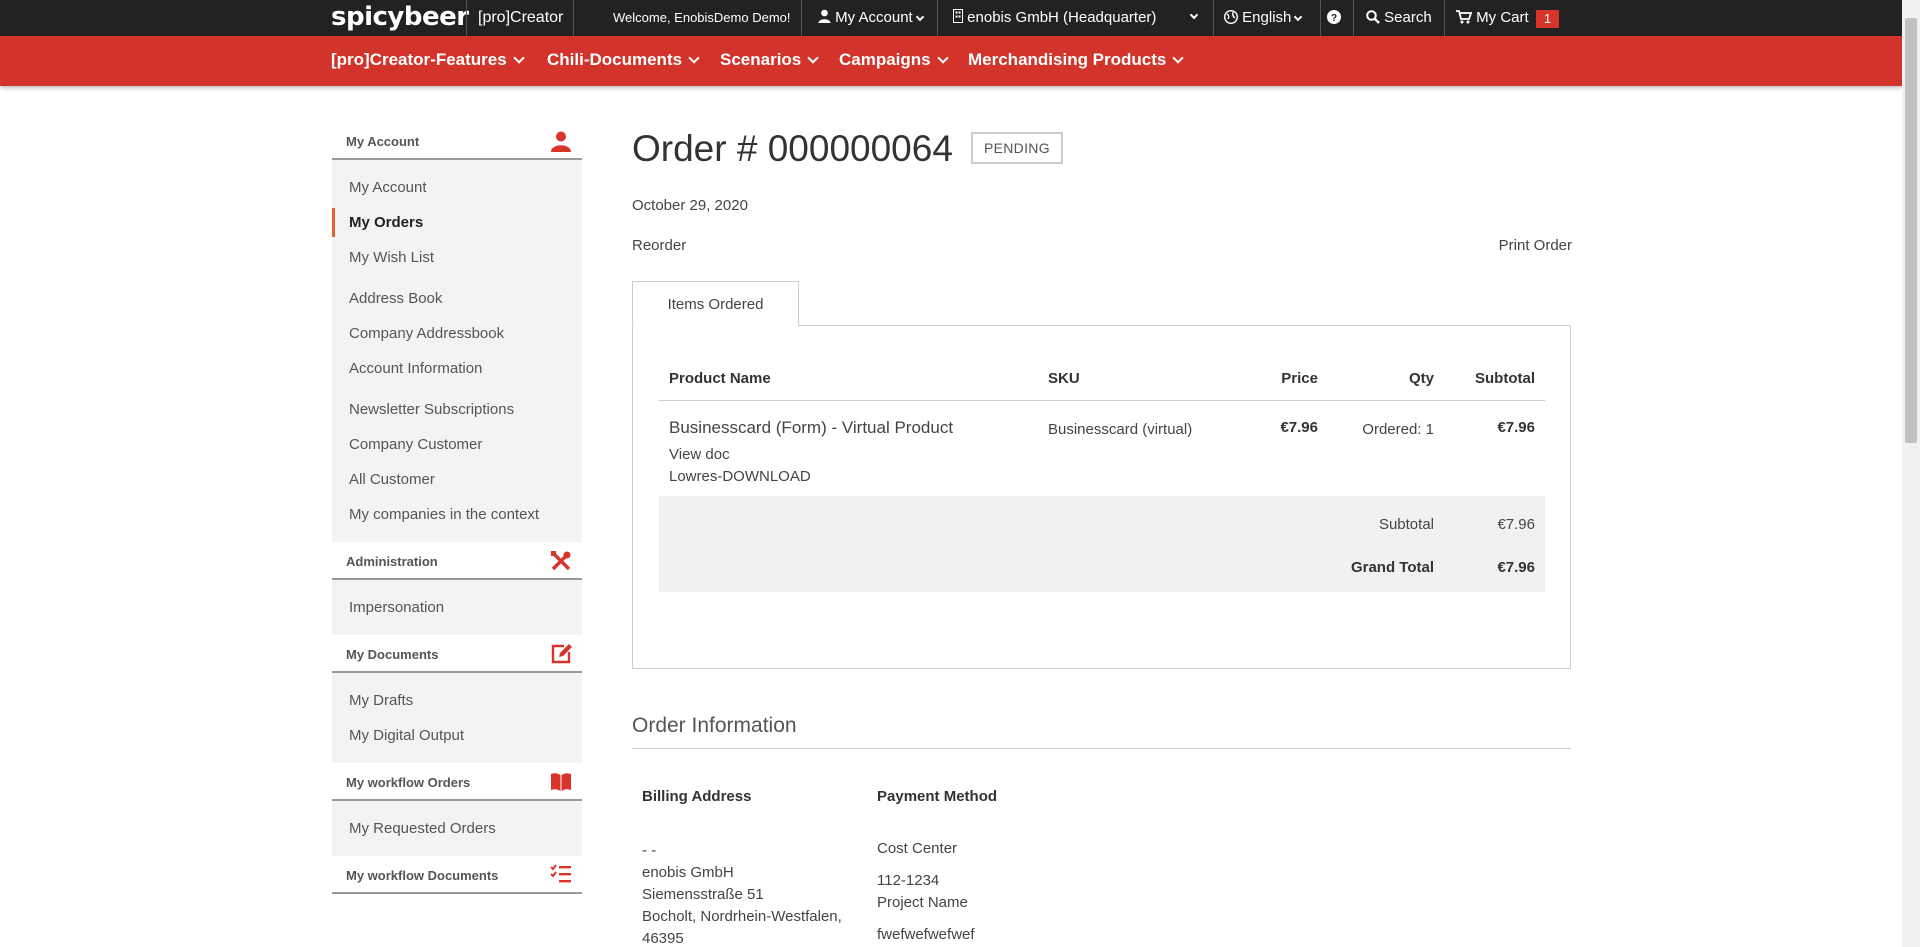  I want to click on sidebar-section-title: My Documents, so click(392, 654).